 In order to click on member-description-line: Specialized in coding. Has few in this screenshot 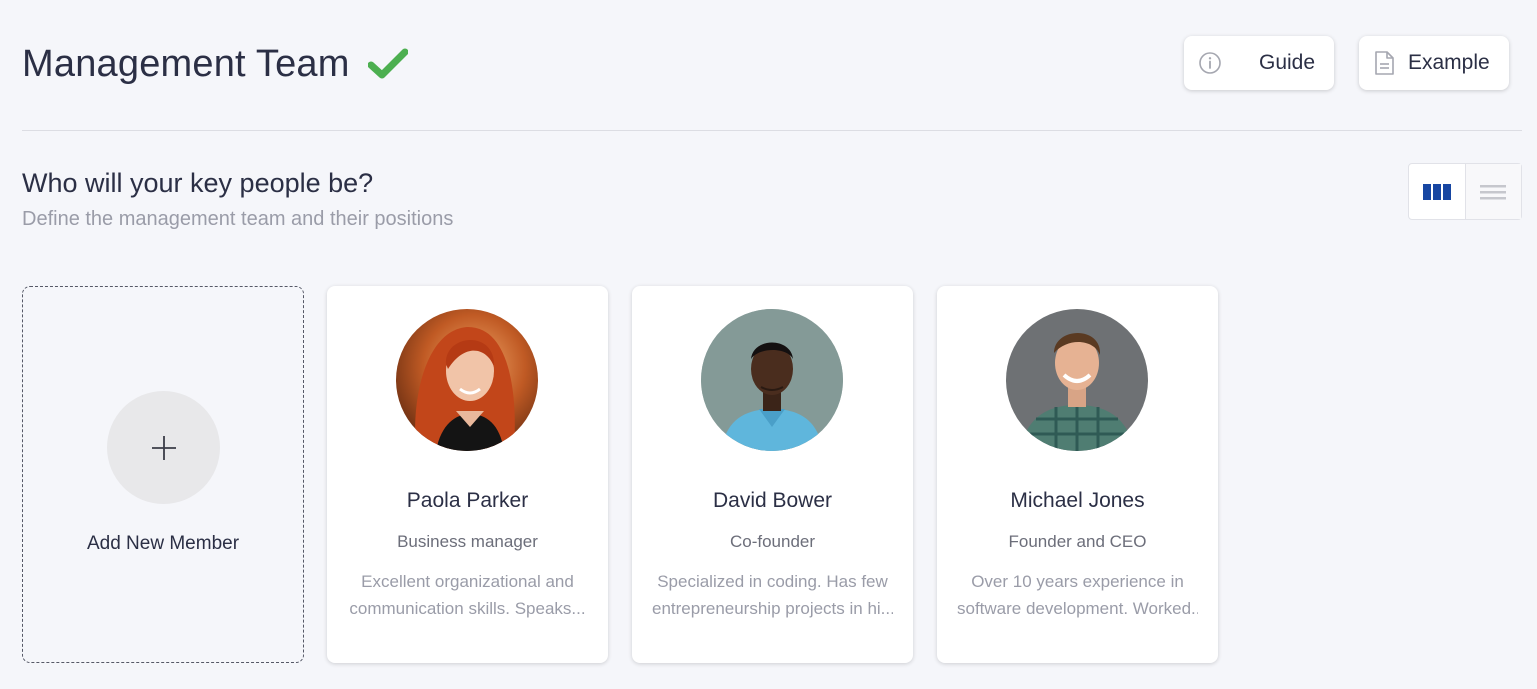, I will do `click(772, 581)`.